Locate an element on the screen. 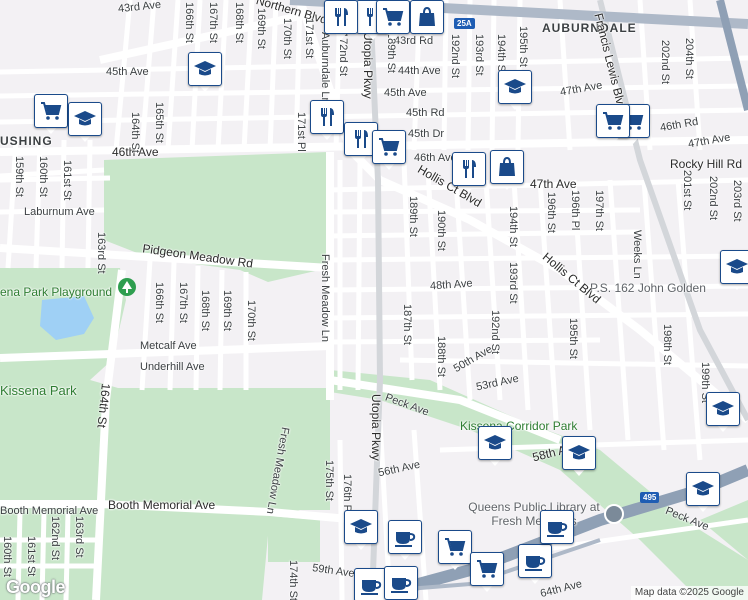 The image size is (748, 600). street-label: 45th Rd is located at coordinates (425, 113).